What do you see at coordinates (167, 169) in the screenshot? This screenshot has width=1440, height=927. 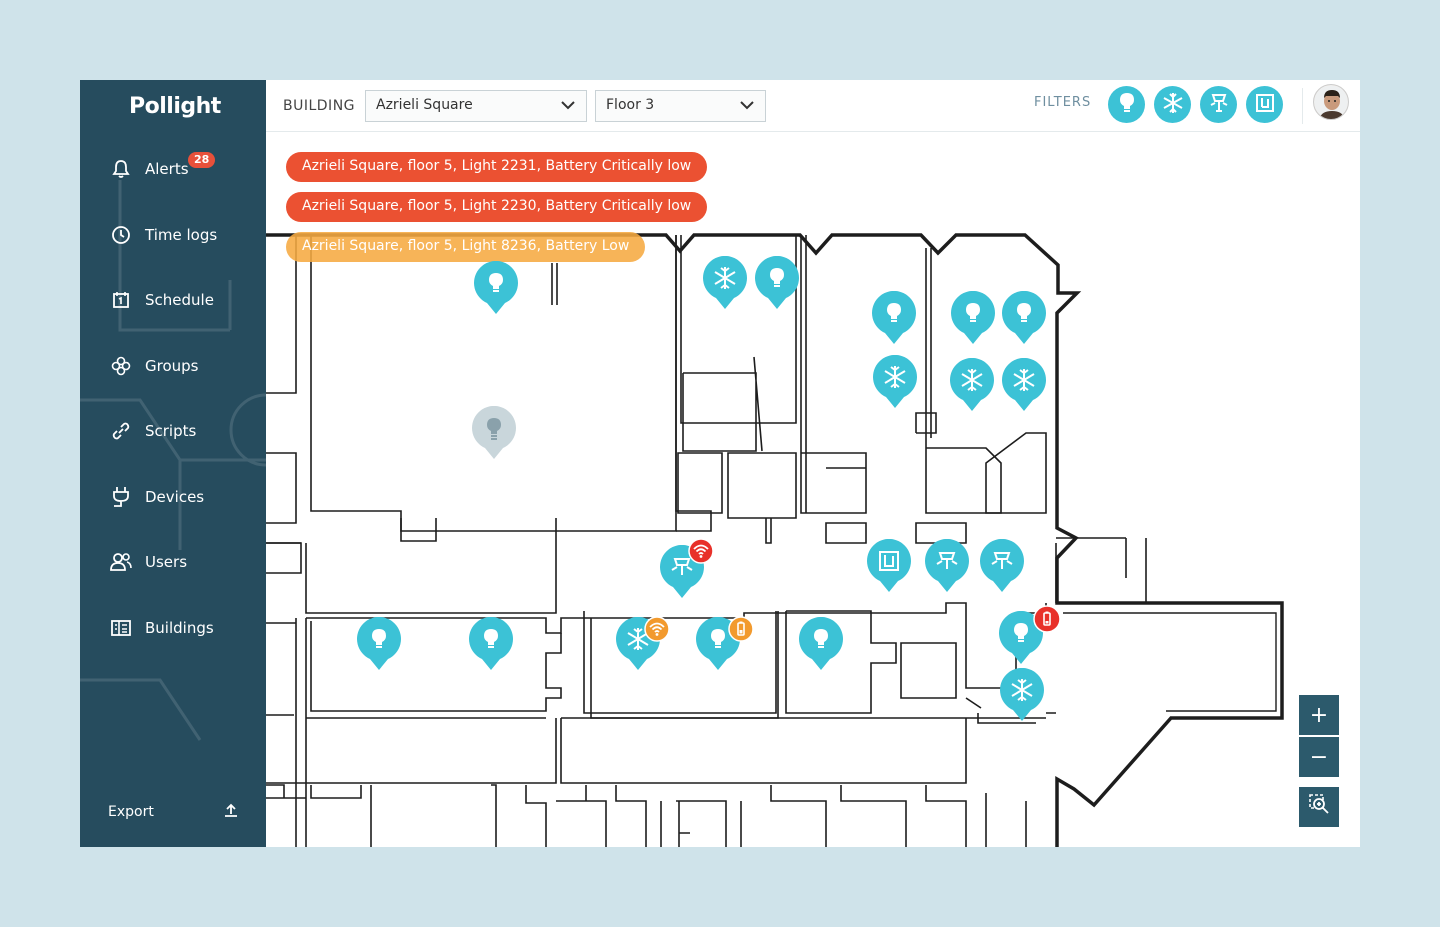 I see `sidebar-item-label: Alerts` at bounding box center [167, 169].